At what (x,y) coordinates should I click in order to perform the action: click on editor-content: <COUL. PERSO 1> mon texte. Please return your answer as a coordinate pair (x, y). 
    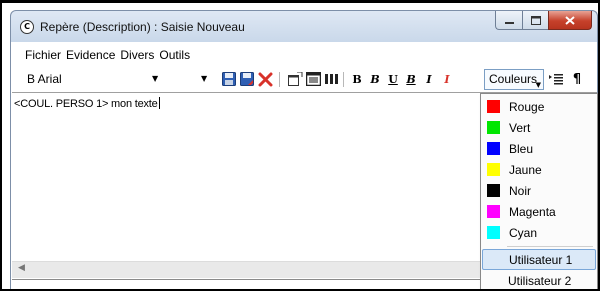
    Looking at the image, I should click on (87, 103).